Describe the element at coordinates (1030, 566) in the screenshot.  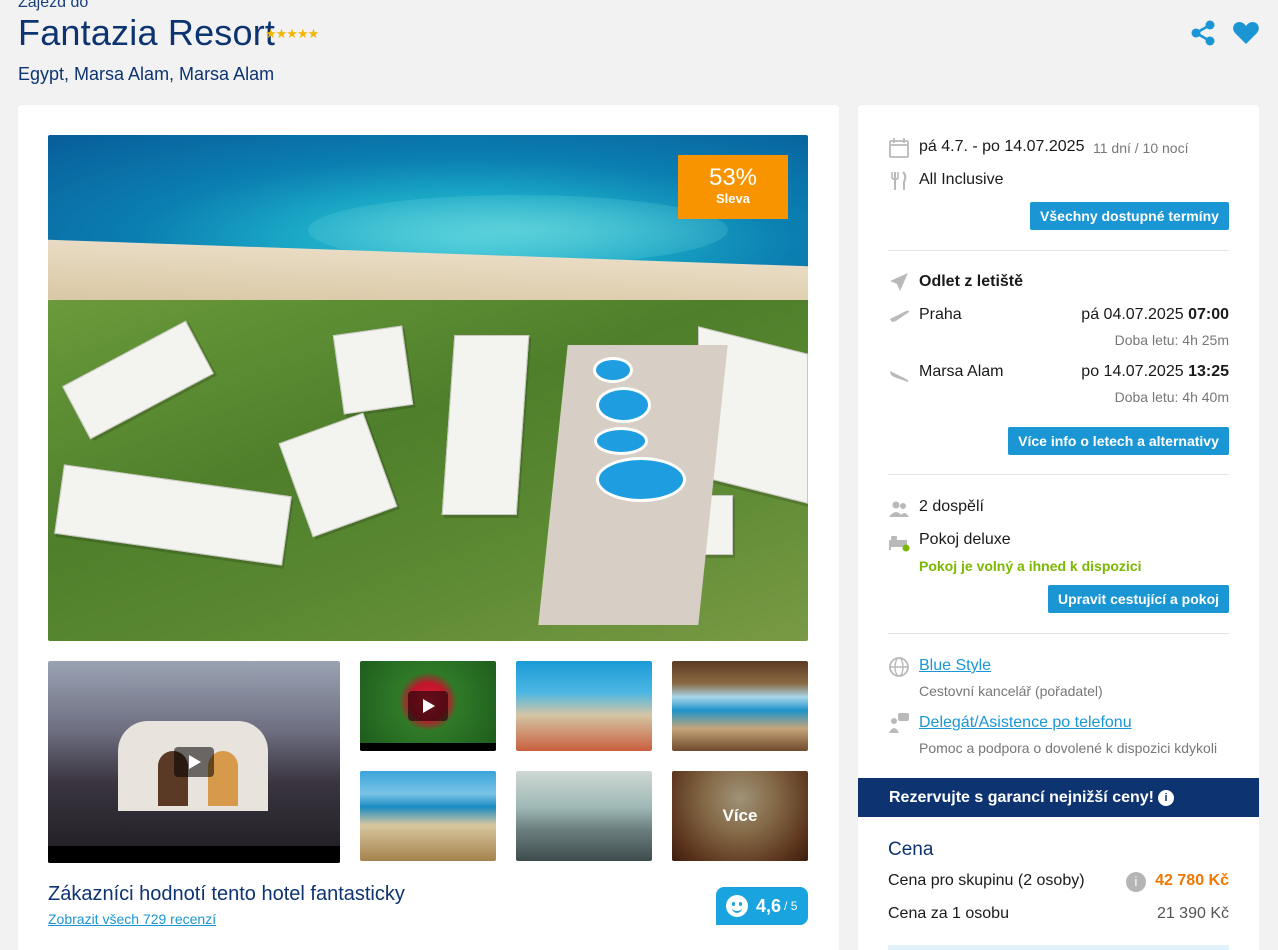
I see `room-availability: Pokoj je volný a ihned k dispozici` at that location.